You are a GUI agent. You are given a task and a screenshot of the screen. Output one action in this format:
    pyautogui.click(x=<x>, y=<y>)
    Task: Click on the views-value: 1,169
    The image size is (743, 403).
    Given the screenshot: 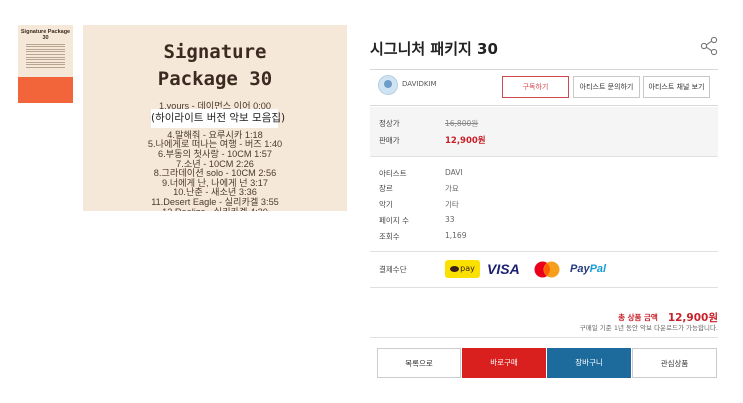 What is the action you would take?
    pyautogui.click(x=456, y=235)
    